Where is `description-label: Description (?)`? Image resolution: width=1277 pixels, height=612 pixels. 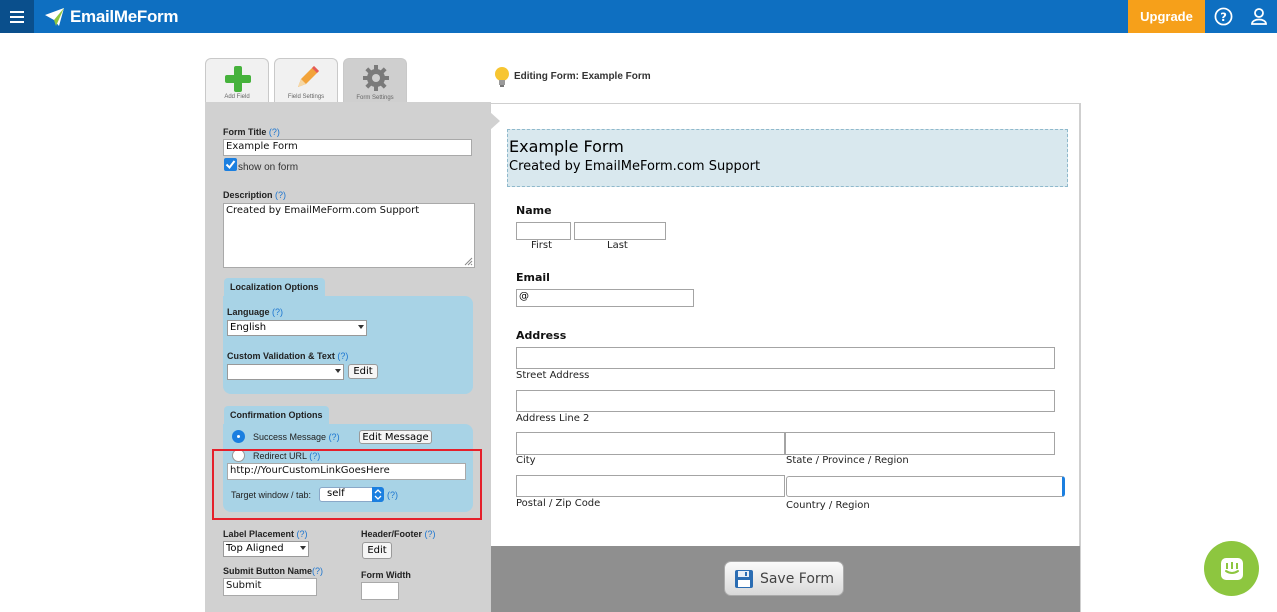 description-label: Description (?) is located at coordinates (255, 195).